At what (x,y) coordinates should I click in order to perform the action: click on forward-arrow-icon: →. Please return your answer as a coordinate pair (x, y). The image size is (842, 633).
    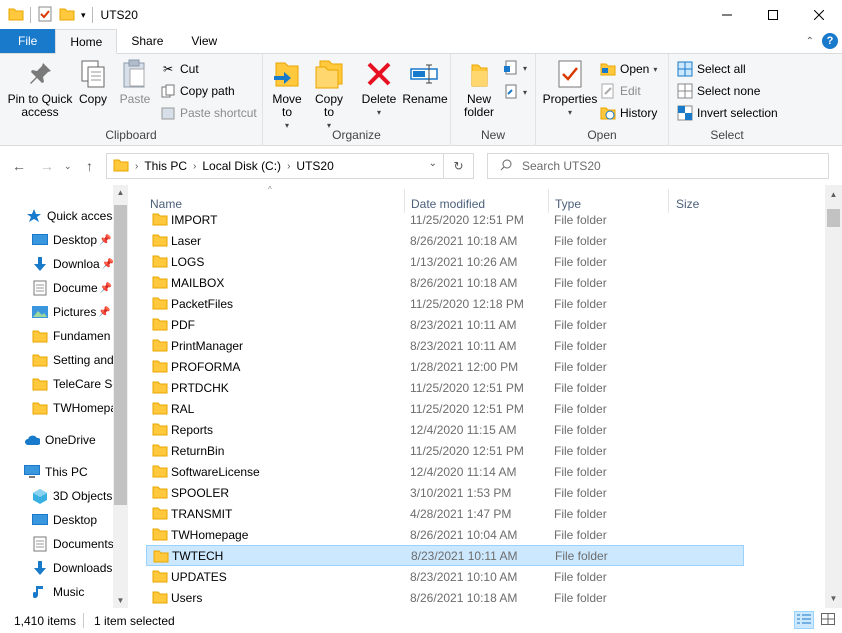
    Looking at the image, I should click on (47, 166).